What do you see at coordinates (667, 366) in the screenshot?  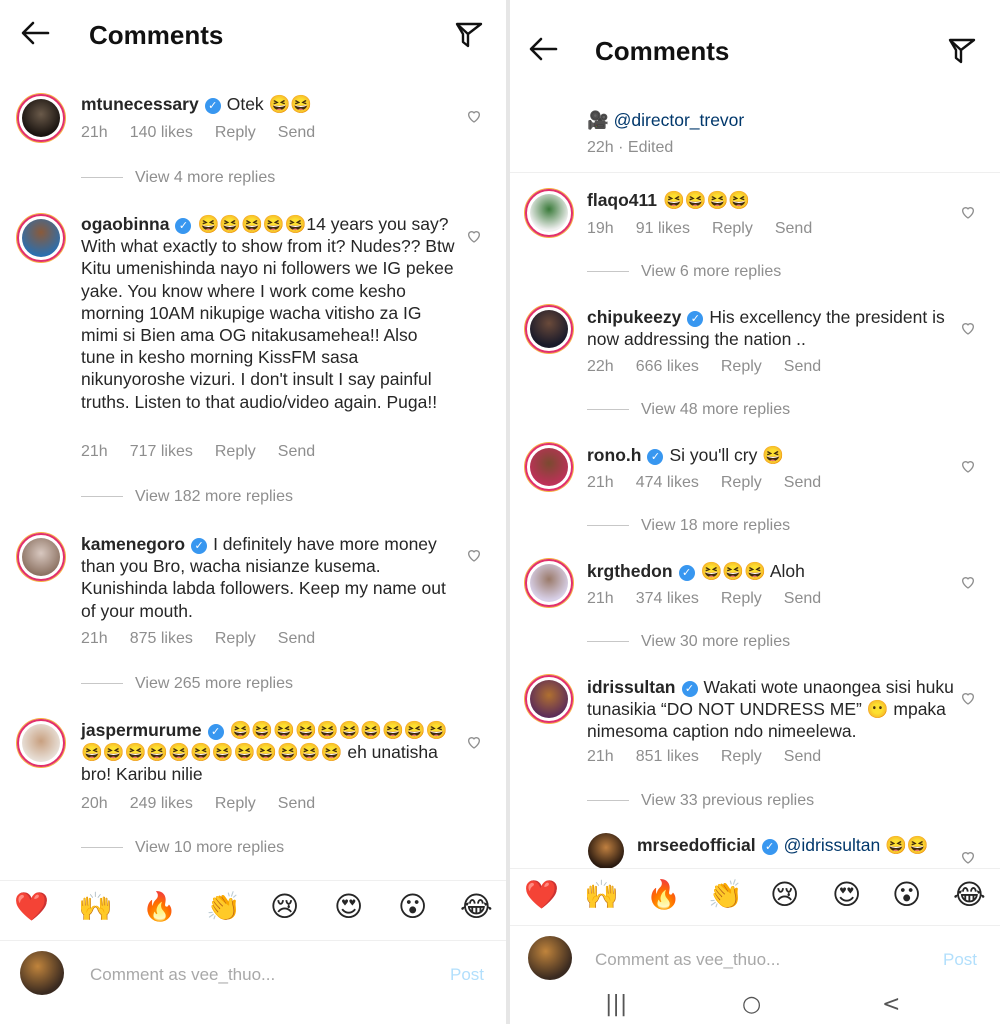 I see `comment-likes: 666 likes` at bounding box center [667, 366].